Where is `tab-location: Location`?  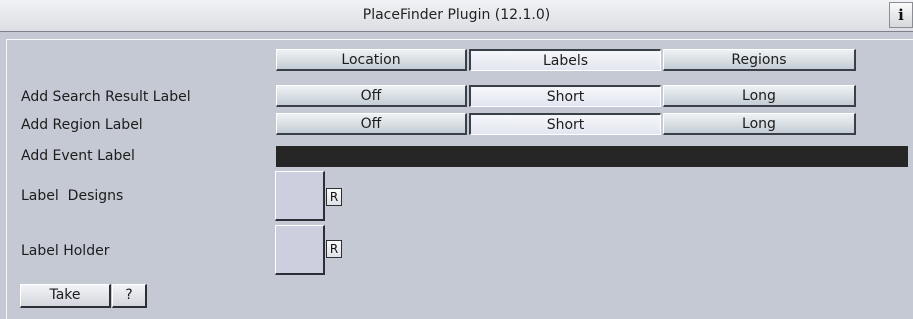 tab-location: Location is located at coordinates (371, 60).